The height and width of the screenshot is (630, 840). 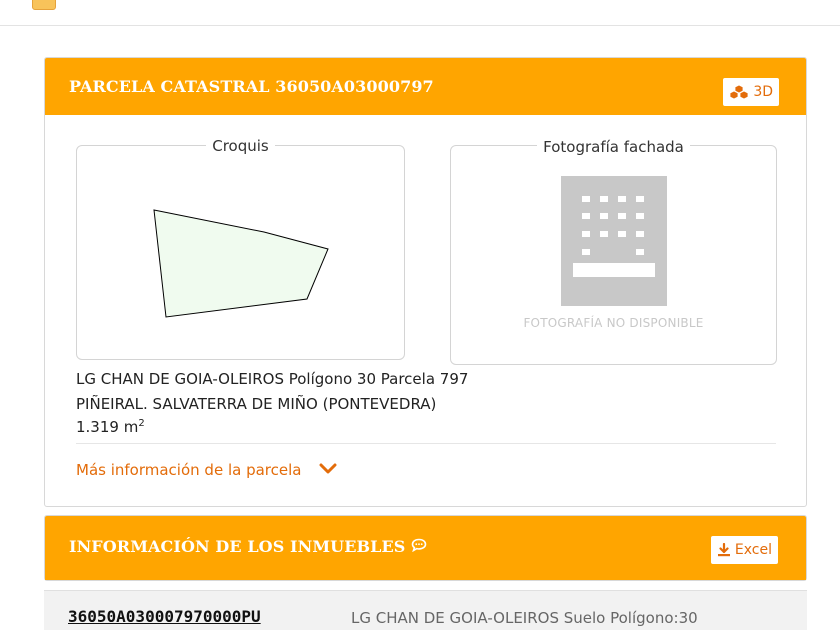 I want to click on view-3d-label: 3D, so click(x=763, y=92).